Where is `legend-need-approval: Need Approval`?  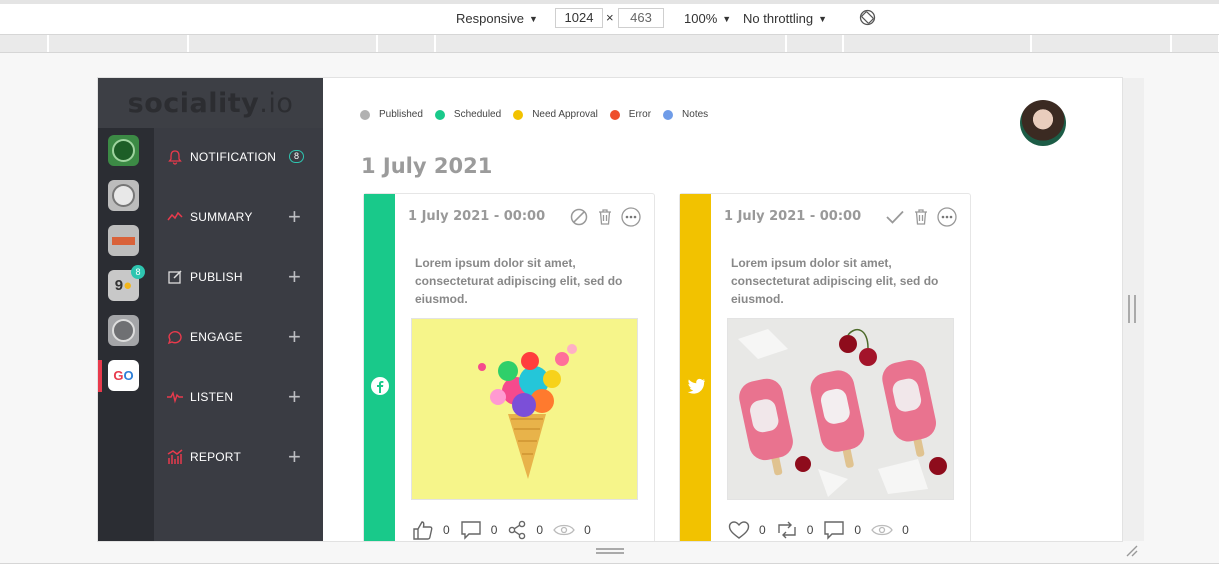 legend-need-approval: Need Approval is located at coordinates (555, 114).